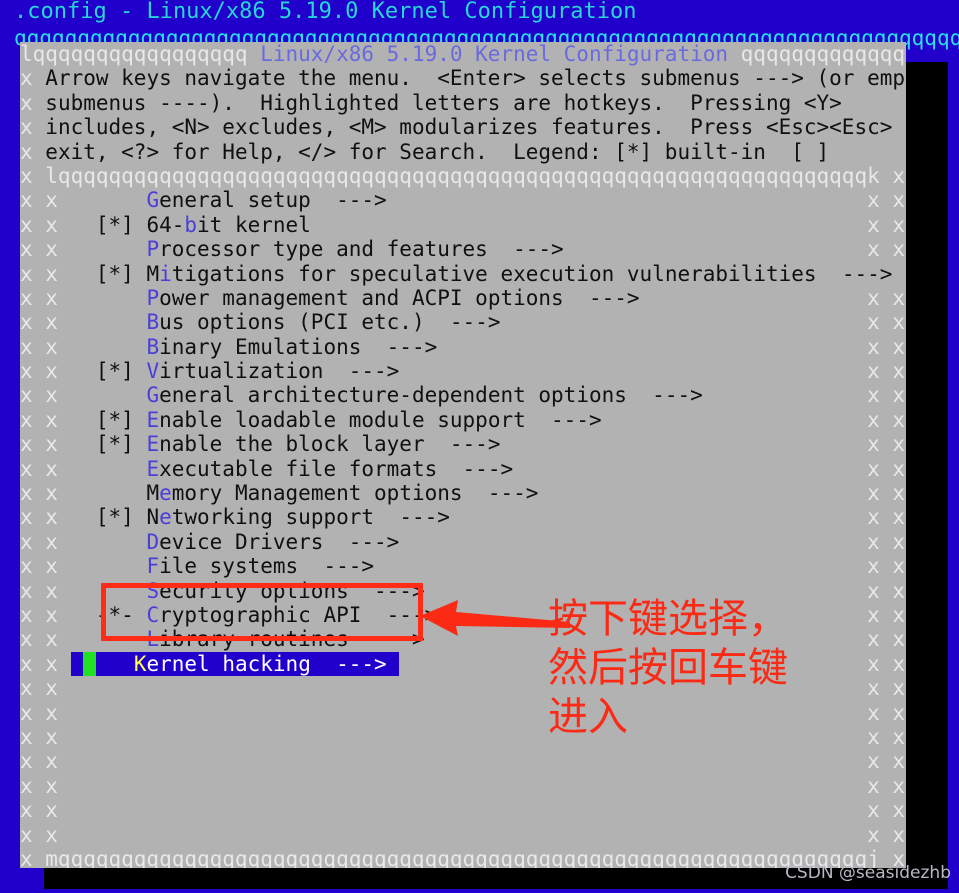  What do you see at coordinates (153, 200) in the screenshot?
I see `menu-item-hotkey: G` at bounding box center [153, 200].